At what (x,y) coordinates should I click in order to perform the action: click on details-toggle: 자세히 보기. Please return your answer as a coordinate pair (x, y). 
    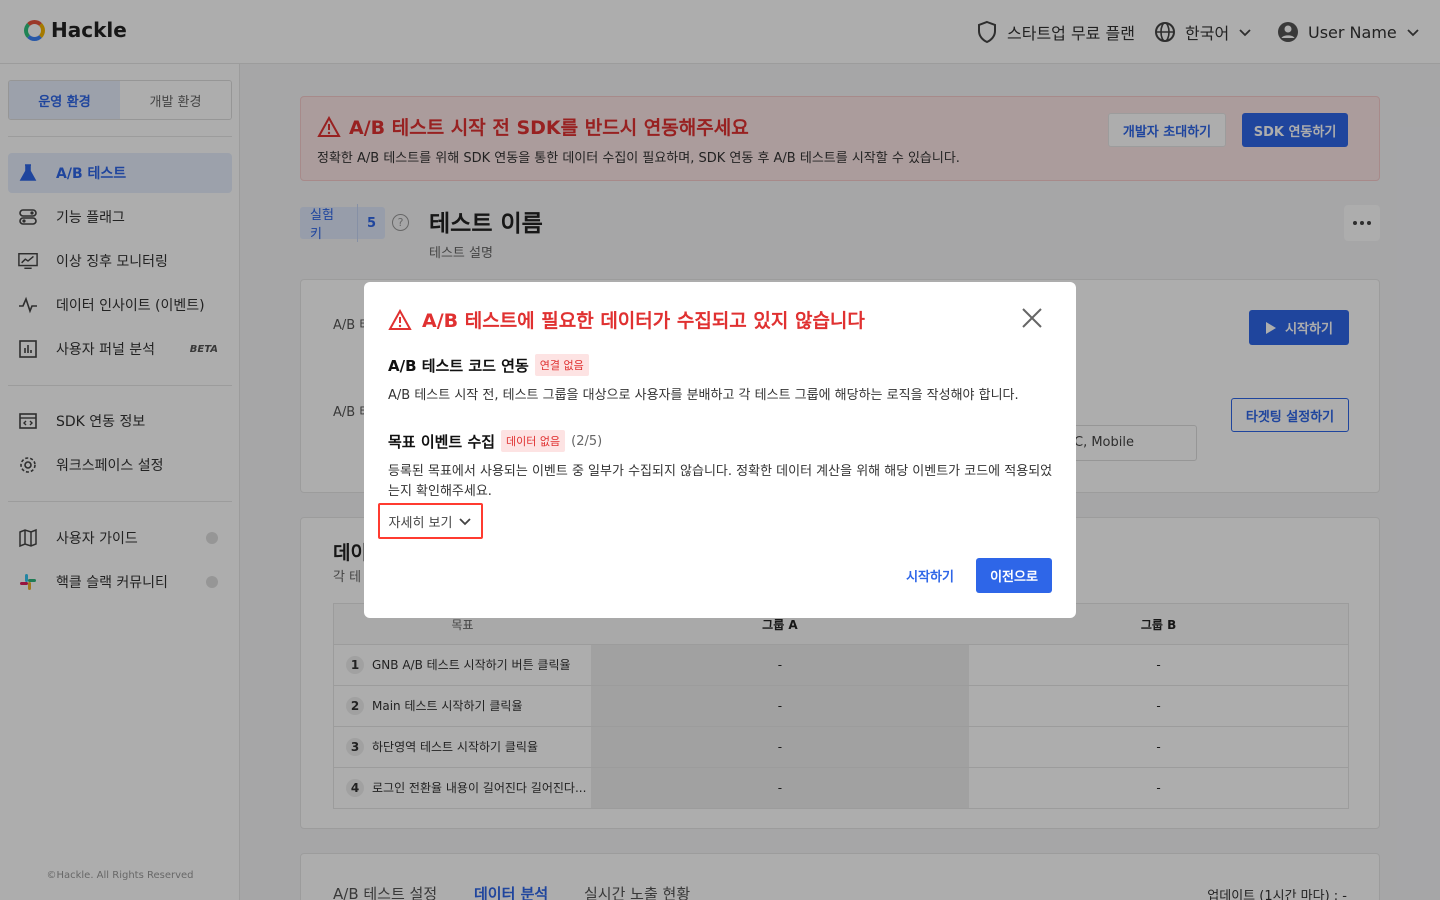
    Looking at the image, I should click on (430, 521).